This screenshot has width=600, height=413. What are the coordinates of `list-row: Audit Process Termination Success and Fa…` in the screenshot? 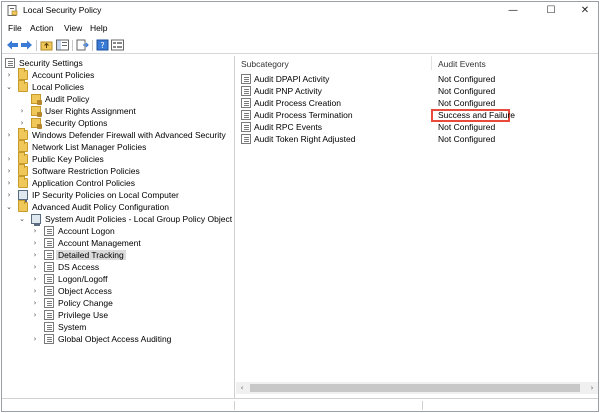 It's located at (417, 115).